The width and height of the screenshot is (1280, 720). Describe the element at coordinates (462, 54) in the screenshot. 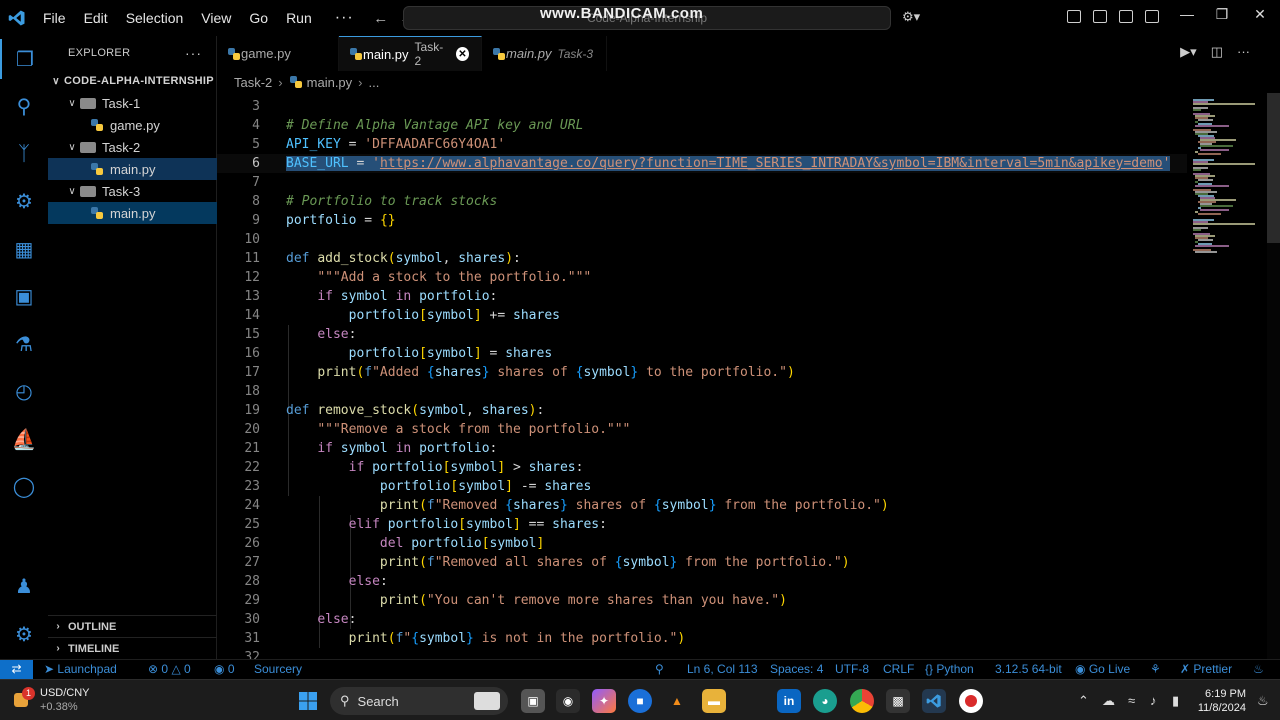

I see `close-tab-icon: ✕` at that location.